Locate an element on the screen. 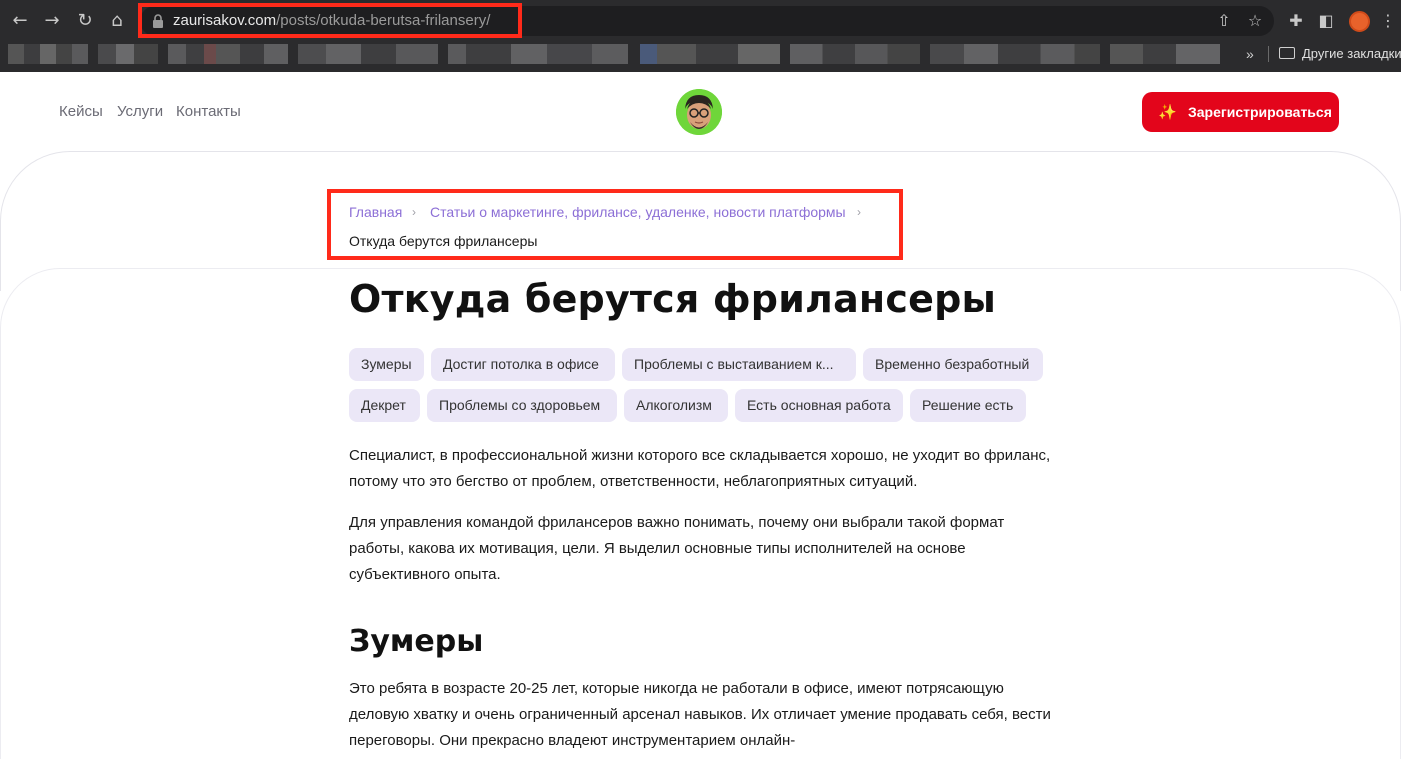  folder-icon is located at coordinates (1287, 53).